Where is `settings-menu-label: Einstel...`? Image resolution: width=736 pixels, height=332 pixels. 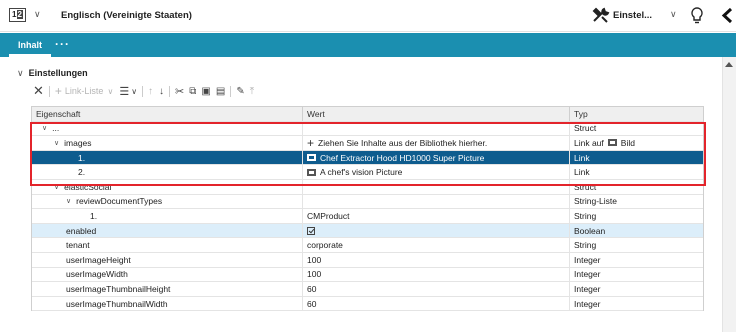 settings-menu-label: Einstel... is located at coordinates (632, 15).